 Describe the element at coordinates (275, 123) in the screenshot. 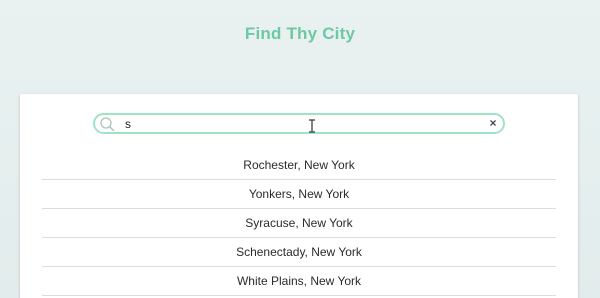

I see `search-input` at that location.